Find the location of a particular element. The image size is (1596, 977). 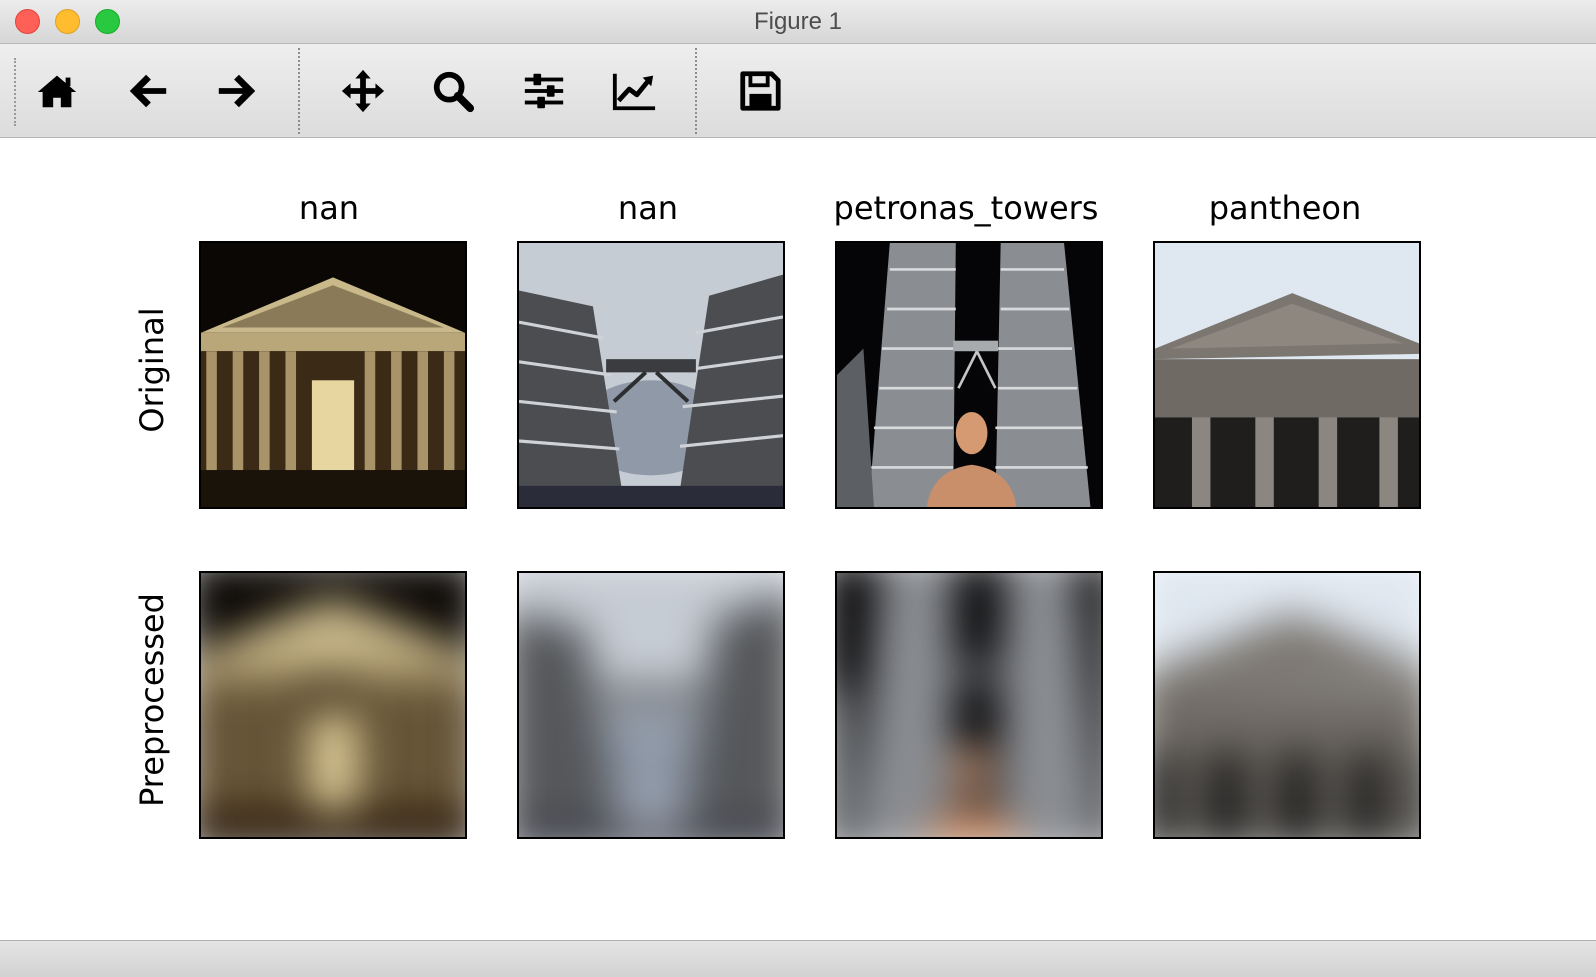

original-image-petronas-night is located at coordinates (969, 375).